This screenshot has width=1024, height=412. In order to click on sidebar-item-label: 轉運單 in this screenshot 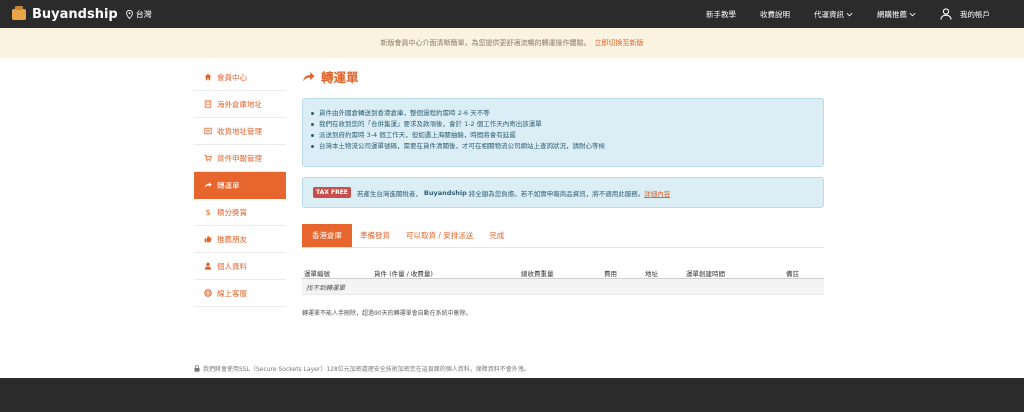, I will do `click(228, 185)`.